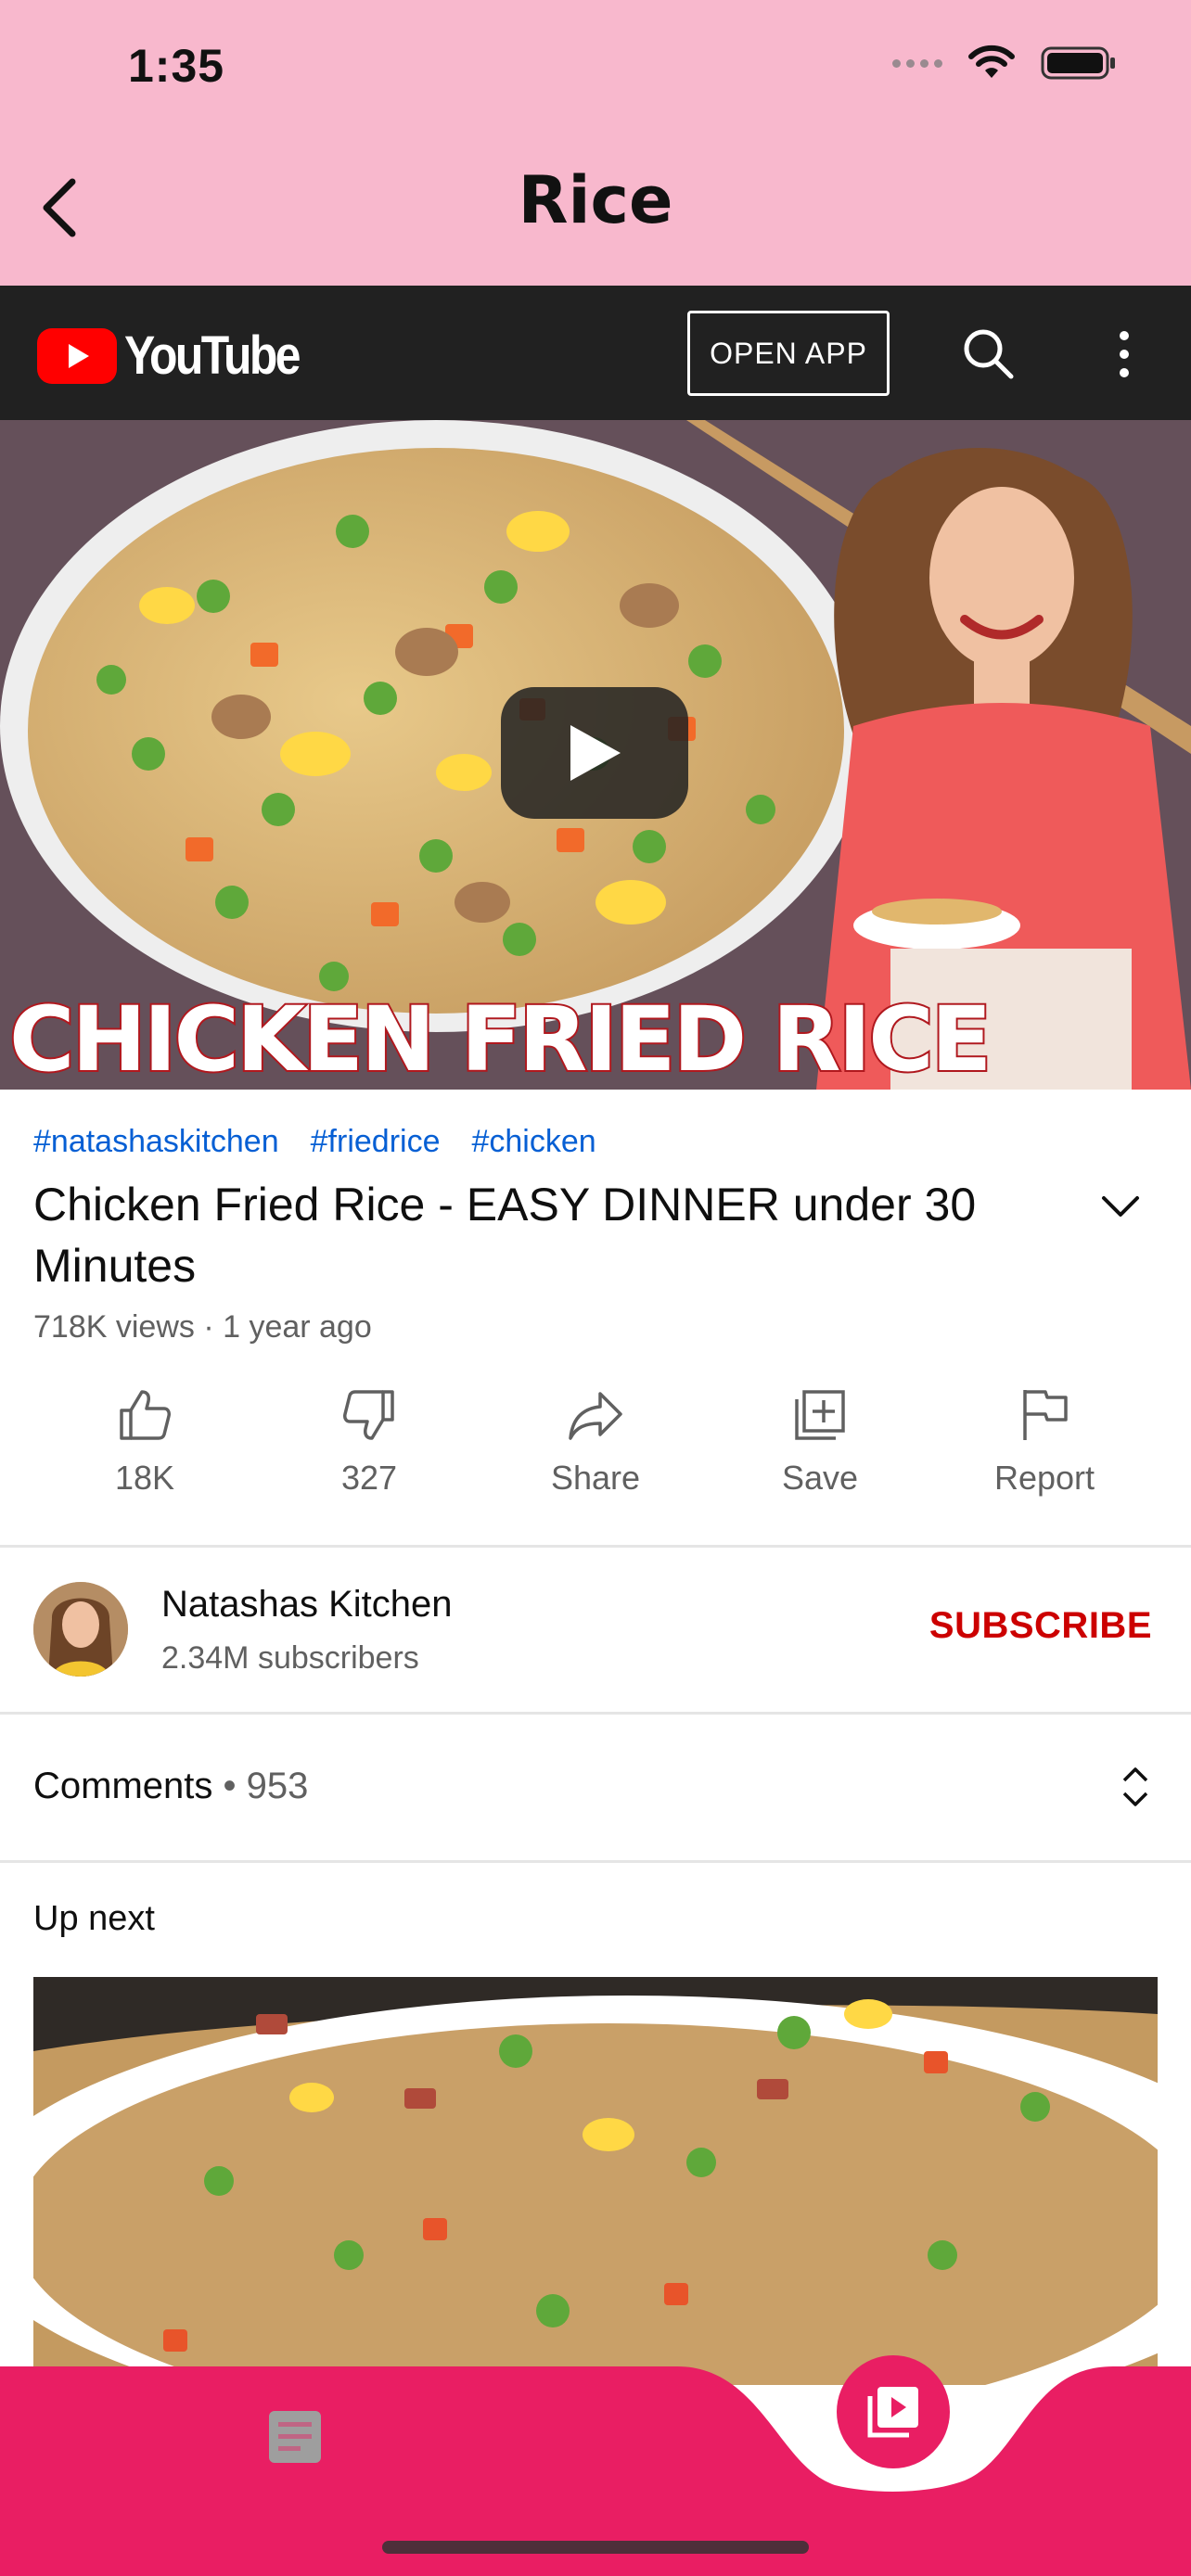  I want to click on channel-avatar, so click(80, 1629).